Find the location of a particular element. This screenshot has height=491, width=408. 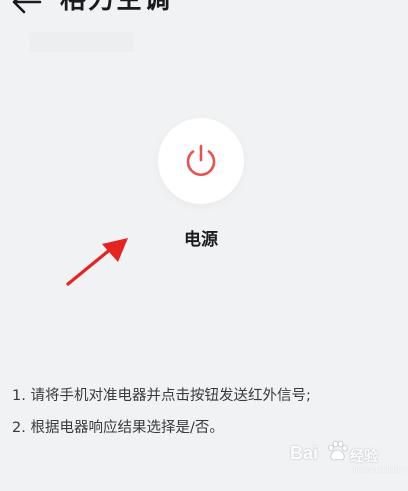

baidu-jingyan-watermark: Bai 经验 jingyan.baidu.com is located at coordinates (349, 458).